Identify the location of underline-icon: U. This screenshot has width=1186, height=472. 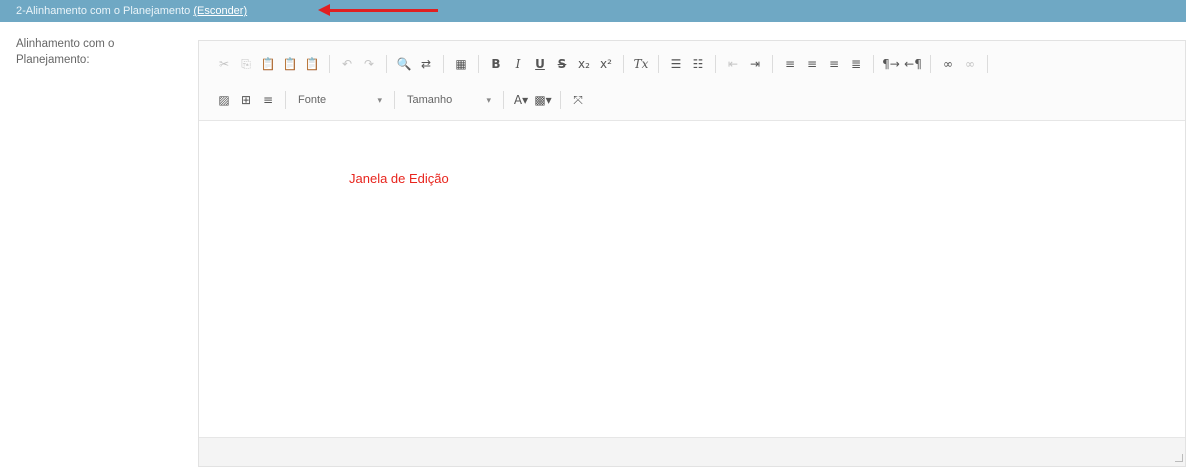
(540, 64).